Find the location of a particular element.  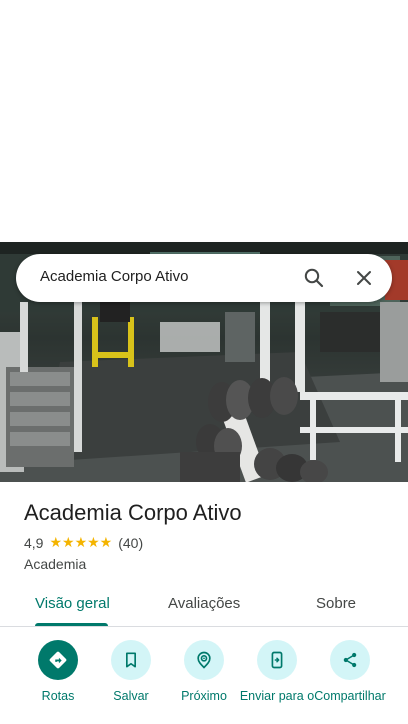

search-bar: Academia Corpo Ativo is located at coordinates (204, 278).